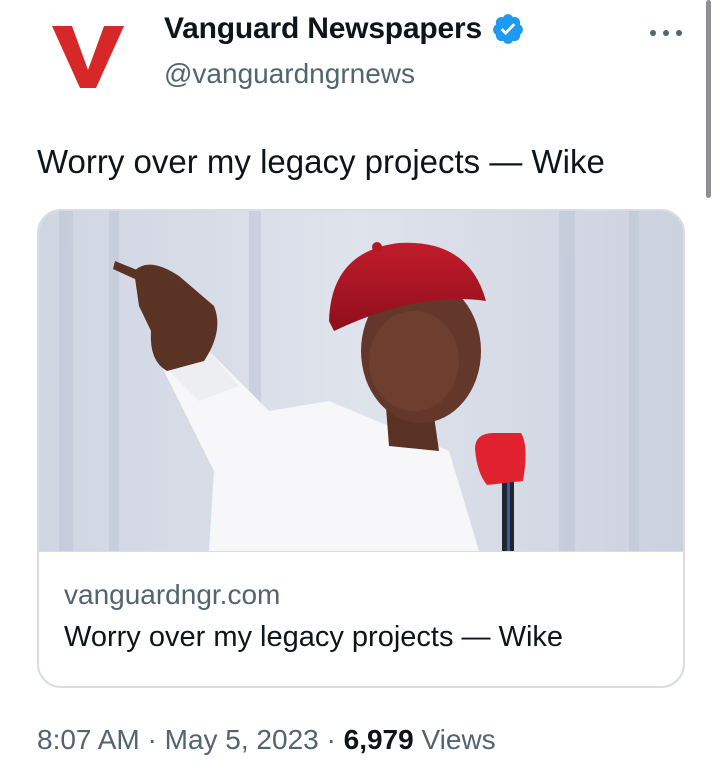  I want to click on verified-badge-icon, so click(508, 29).